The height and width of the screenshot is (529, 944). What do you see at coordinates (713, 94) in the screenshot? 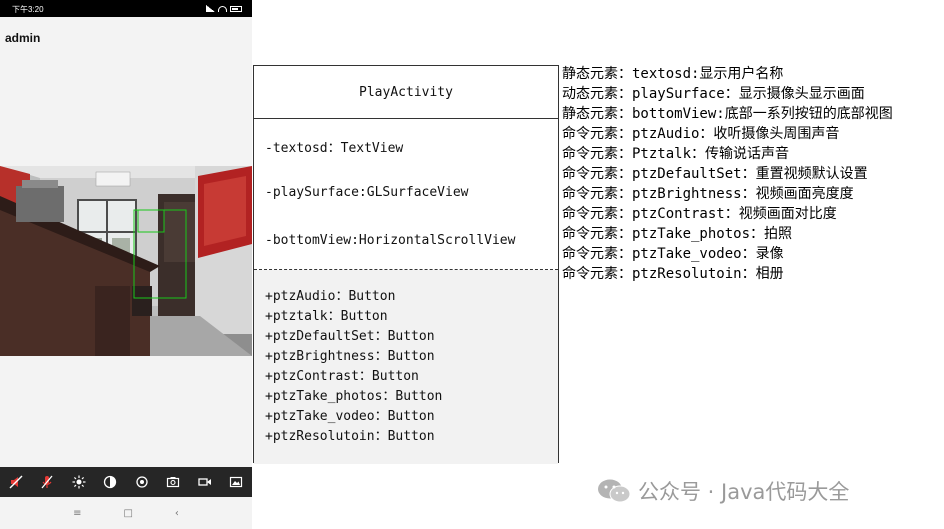
I see `note-line: 动态元素：playSurface：显示摄像头显示画面` at bounding box center [713, 94].